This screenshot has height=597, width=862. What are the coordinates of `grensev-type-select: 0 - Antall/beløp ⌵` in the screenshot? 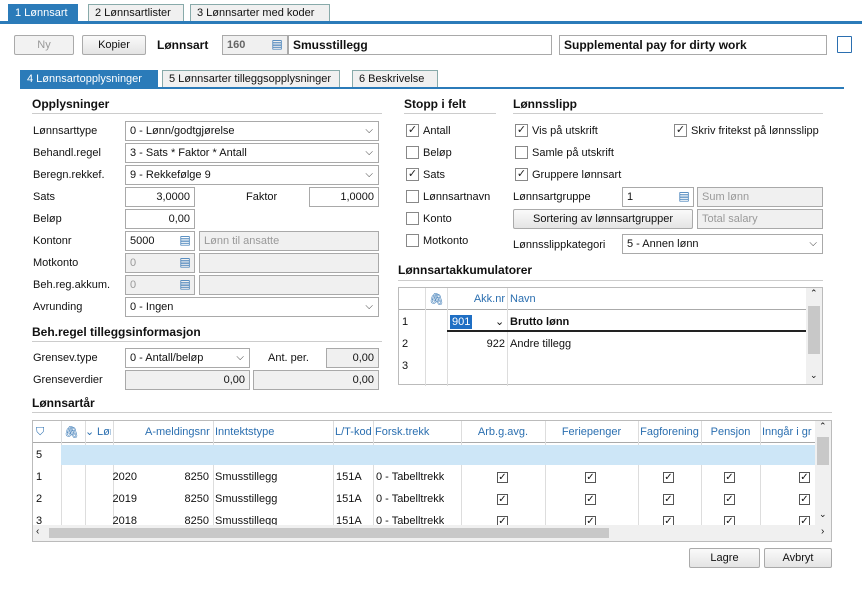 It's located at (187, 358).